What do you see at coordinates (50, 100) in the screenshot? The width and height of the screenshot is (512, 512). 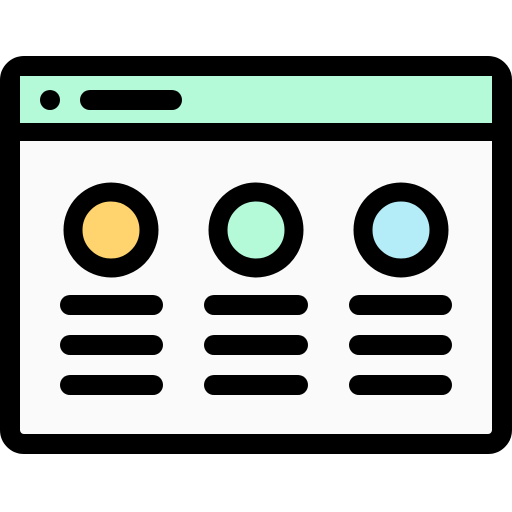 I see `titlebar-dot-icon` at bounding box center [50, 100].